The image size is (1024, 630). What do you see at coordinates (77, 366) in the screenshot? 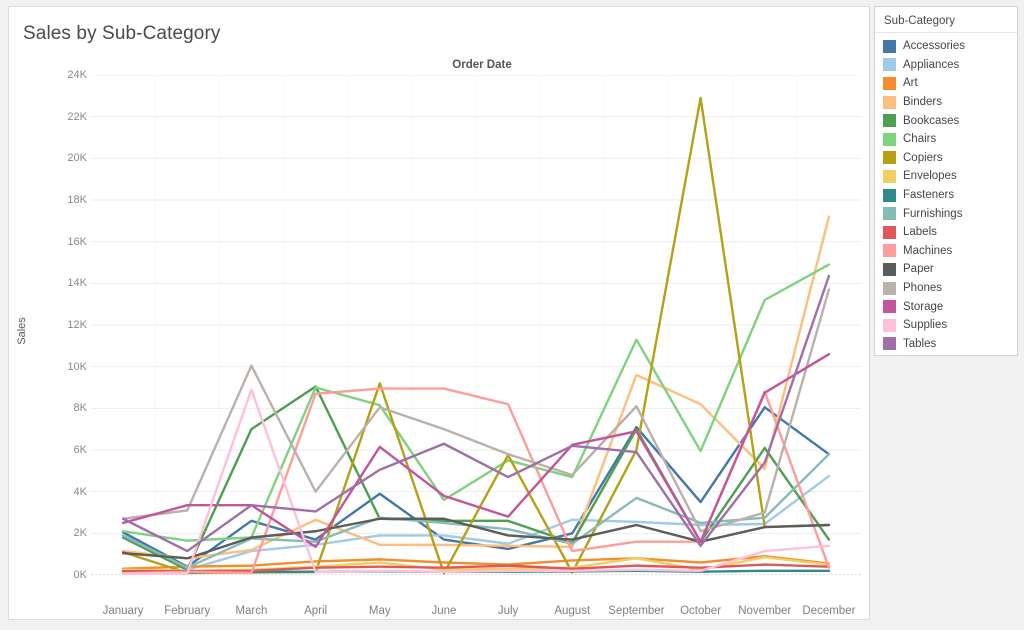
I see `y-axis-tick-label: 10K` at bounding box center [77, 366].